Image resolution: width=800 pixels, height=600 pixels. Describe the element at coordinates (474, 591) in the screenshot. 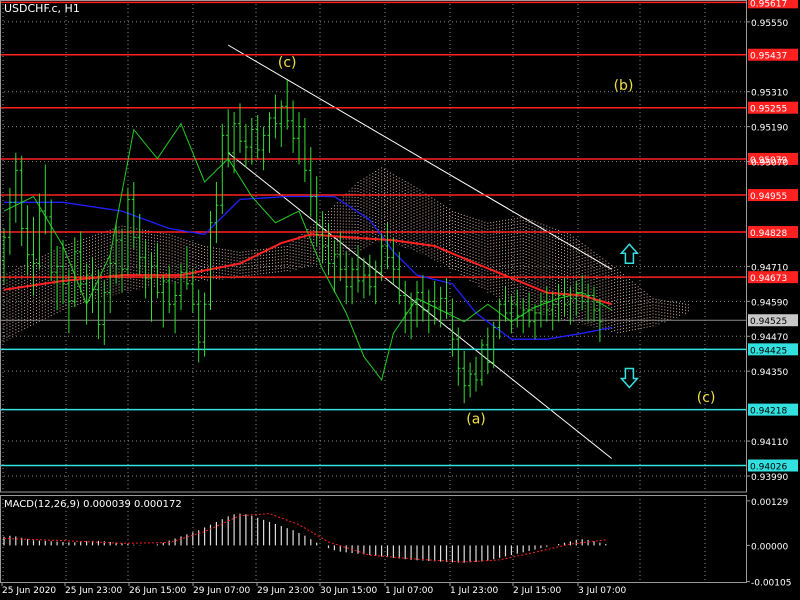

I see `time-tick-label: 1 Jul 23:00` at that location.